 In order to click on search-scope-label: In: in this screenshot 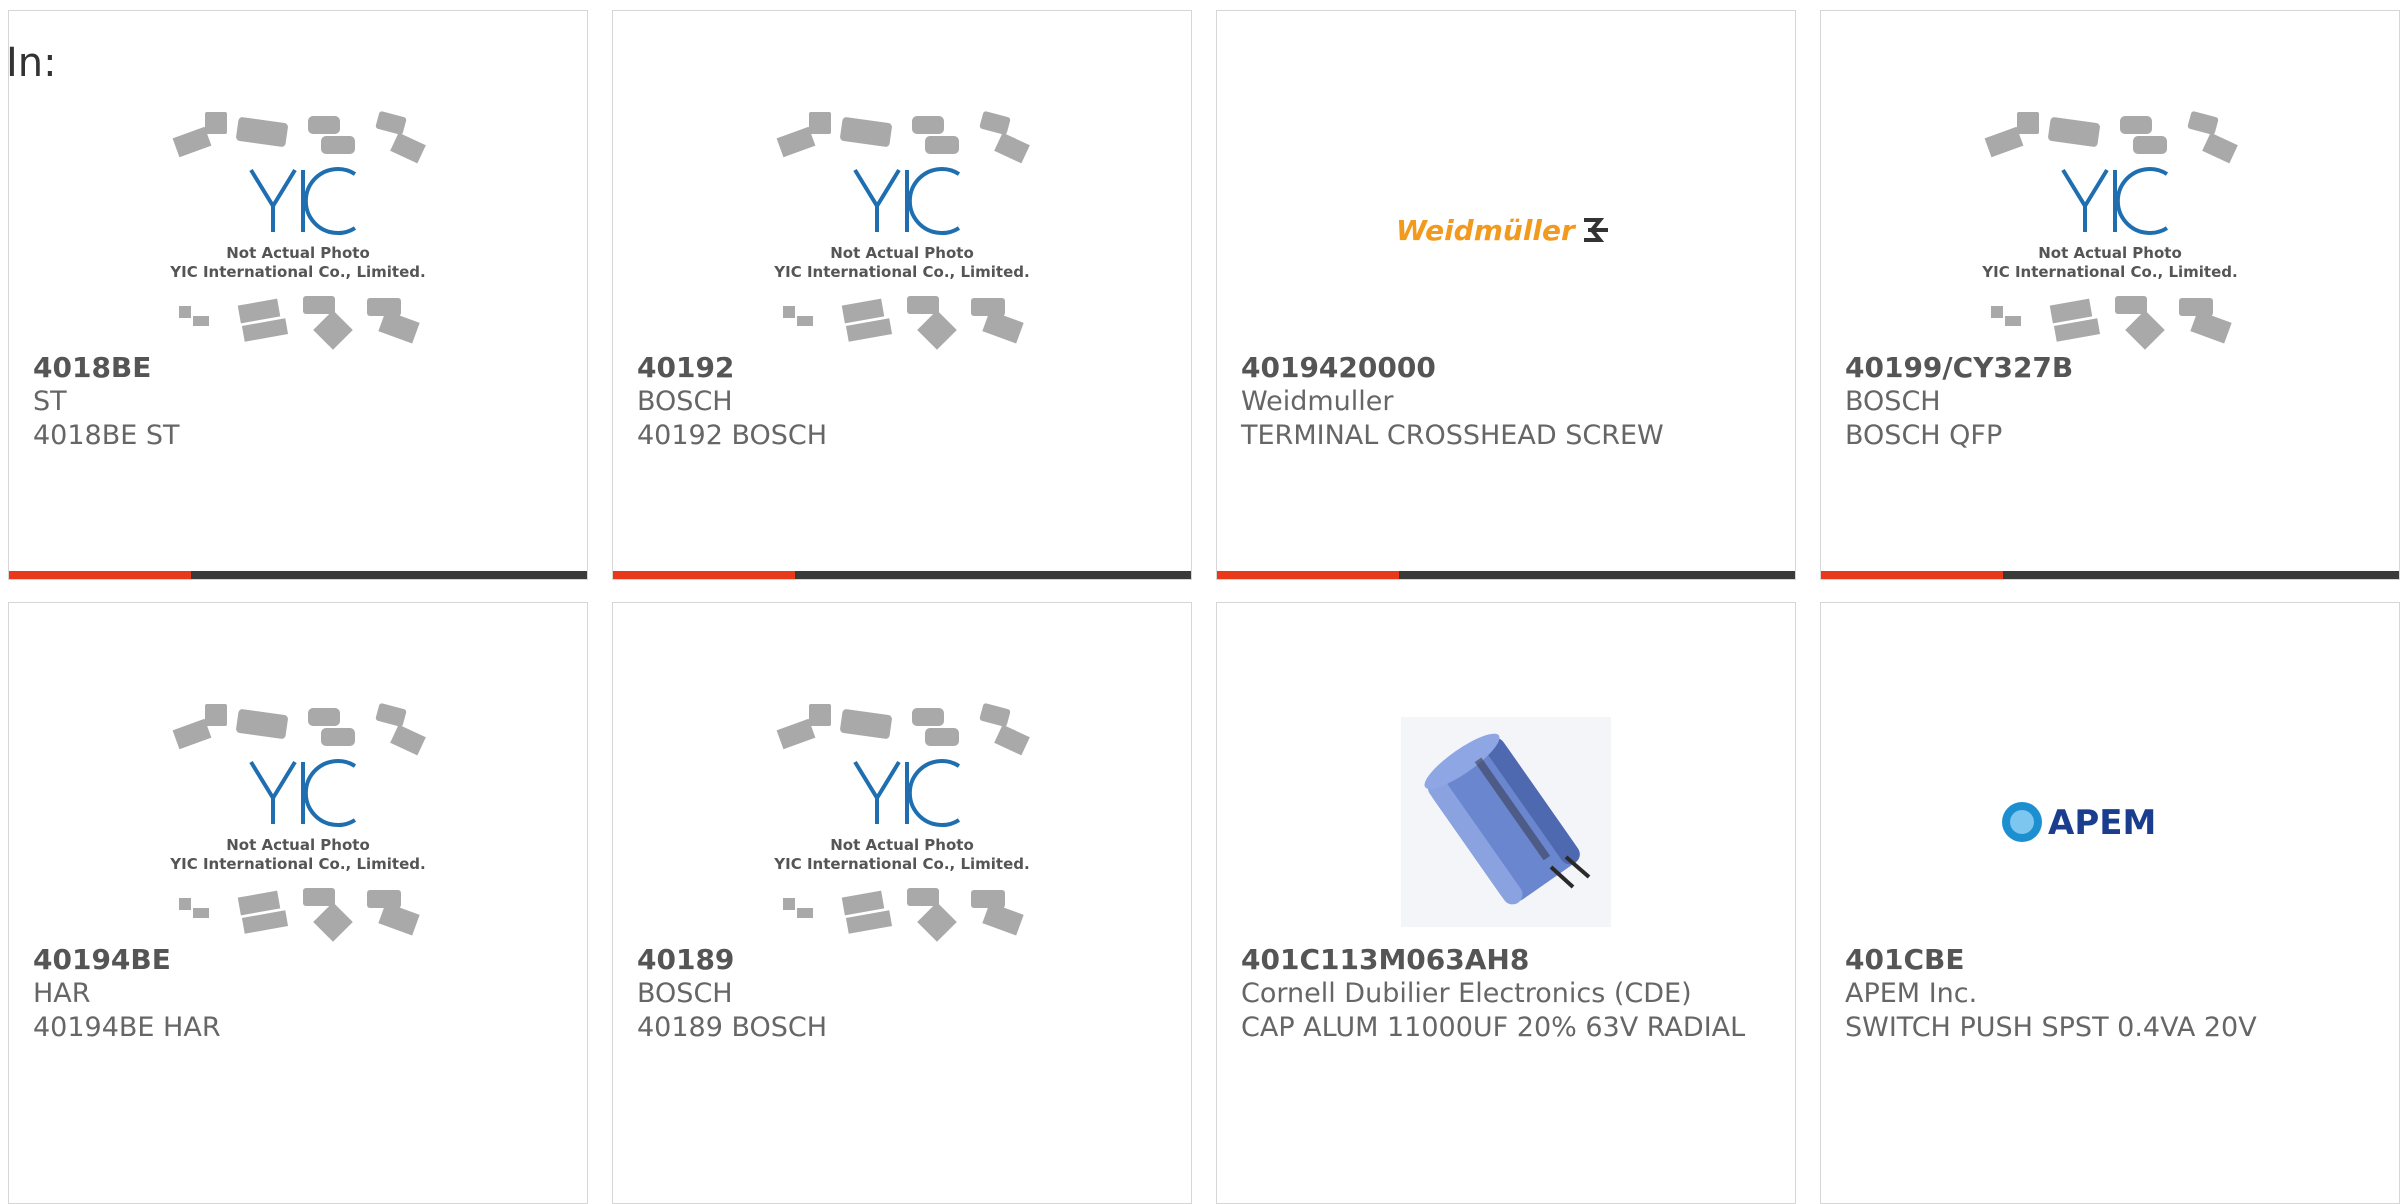, I will do `click(31, 63)`.